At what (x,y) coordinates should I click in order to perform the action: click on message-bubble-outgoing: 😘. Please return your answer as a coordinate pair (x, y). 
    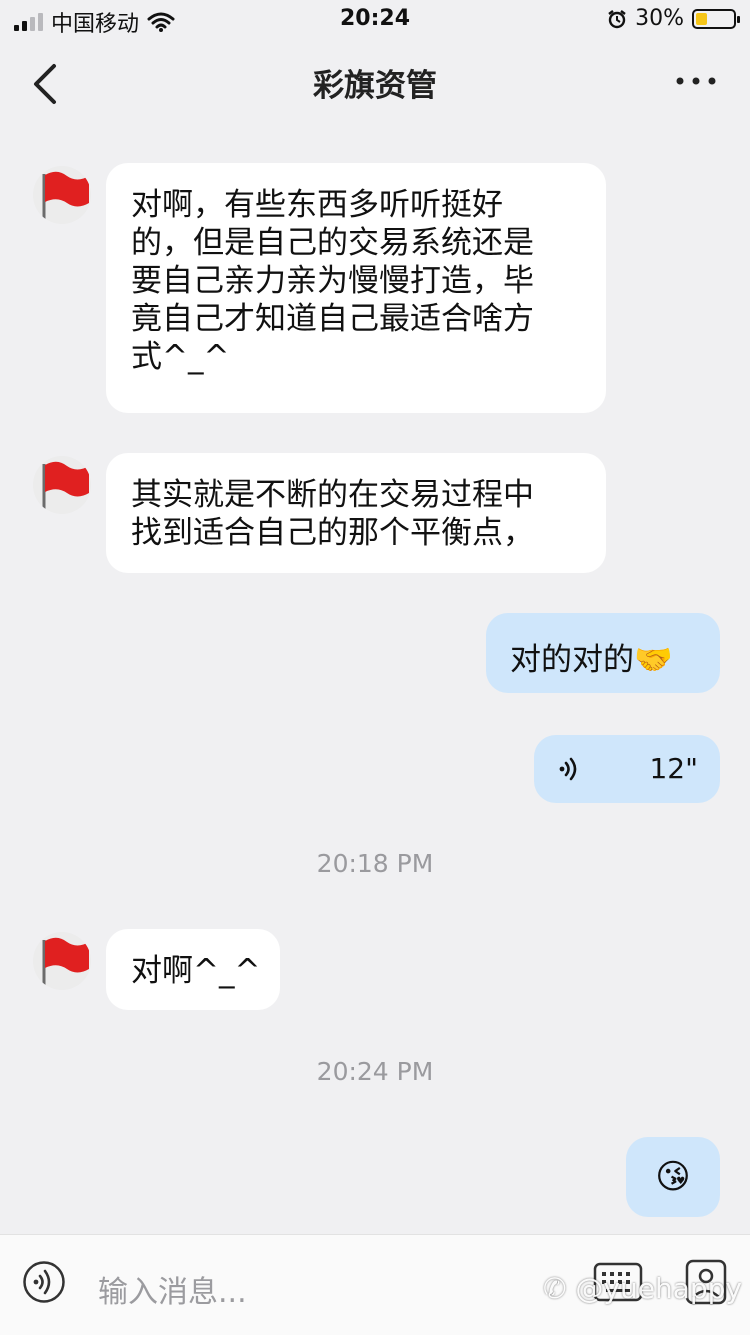
    Looking at the image, I should click on (673, 1177).